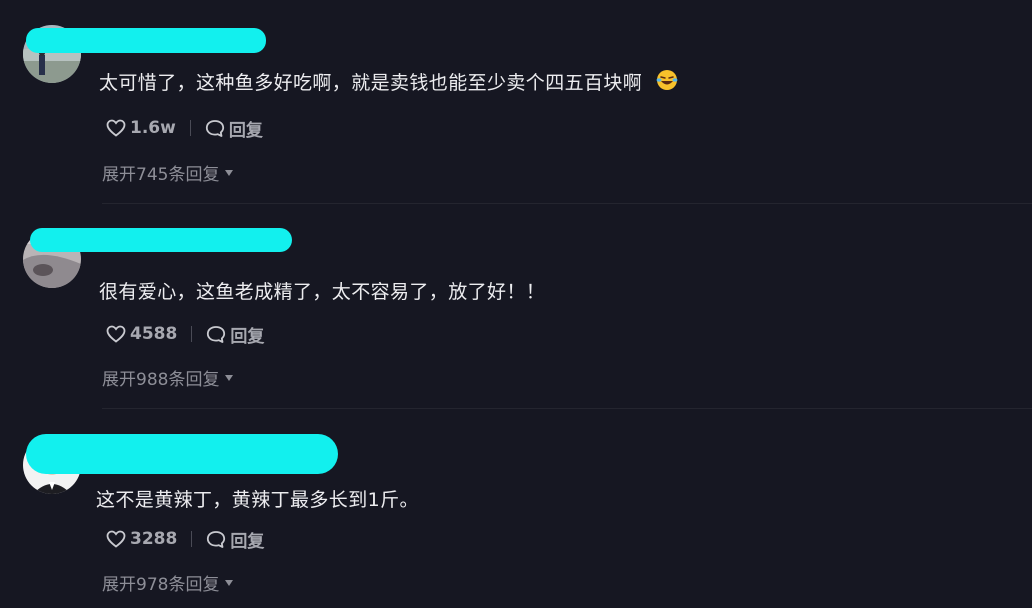  I want to click on expand-replies-button: 展开988条回复, so click(168, 377).